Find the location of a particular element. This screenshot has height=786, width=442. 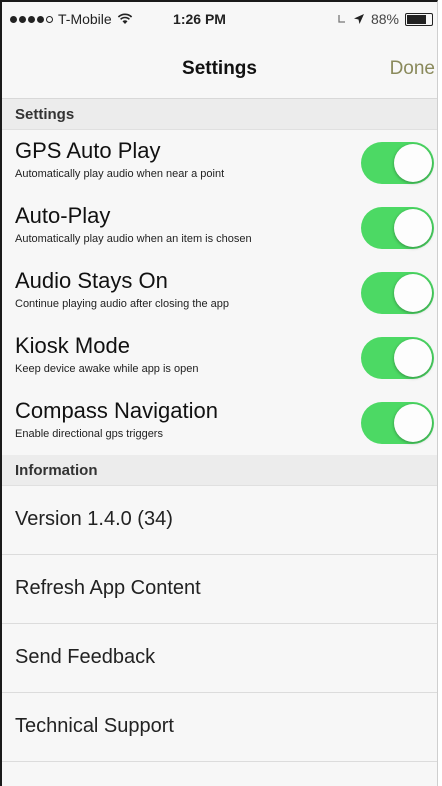

setting-description: Keep device awake while app is open is located at coordinates (107, 369).